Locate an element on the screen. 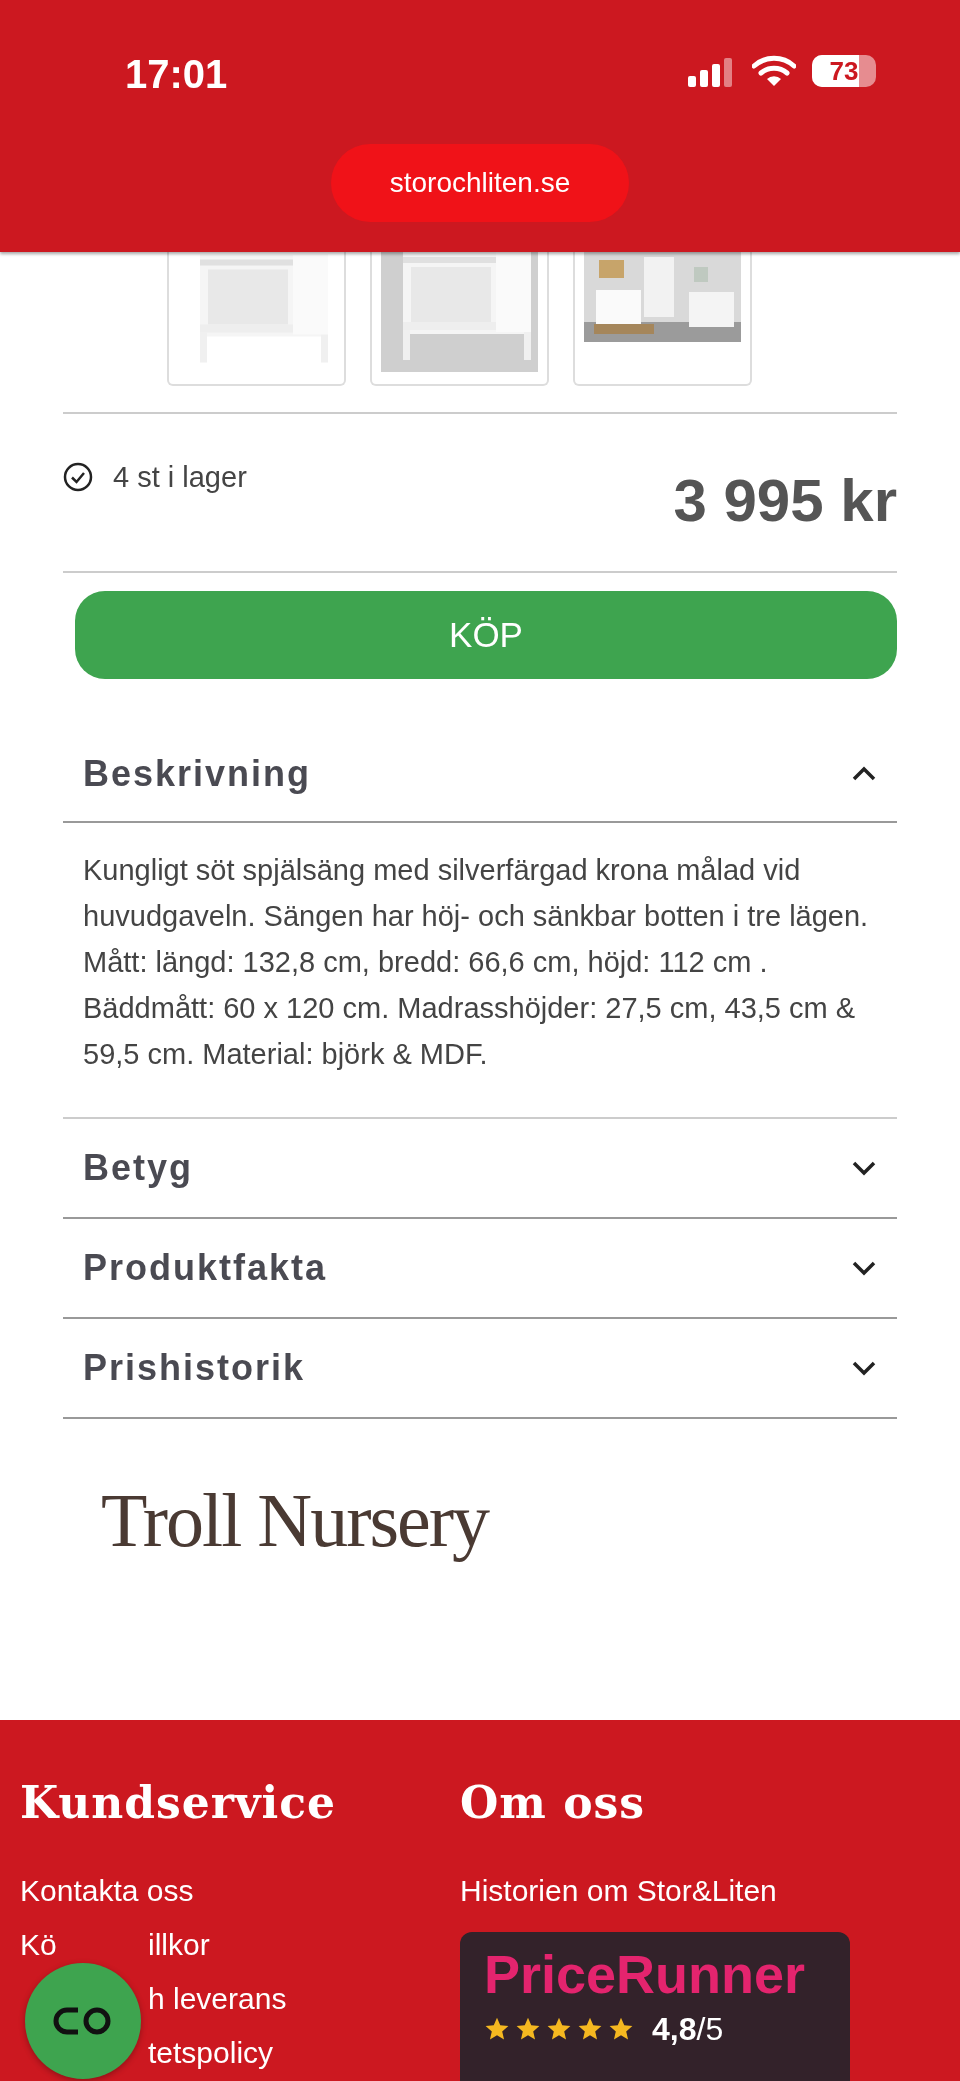 The width and height of the screenshot is (960, 2081). section-description: Kungligt söt spjälsäng med silverfärgad krona målad vid huvudgaveln. Sängen har höj- och sänkbar botten i tre lägen. Mått: längd: 132,8 cm, bredd: 66,6 cm, höjd: 112 cm . Bäddmått: 60 x 120 cm. Madrasshöjder: 27,5 cm, 43,5 cm & 59,5 cm. Material: björk & MDF. is located at coordinates (476, 962).